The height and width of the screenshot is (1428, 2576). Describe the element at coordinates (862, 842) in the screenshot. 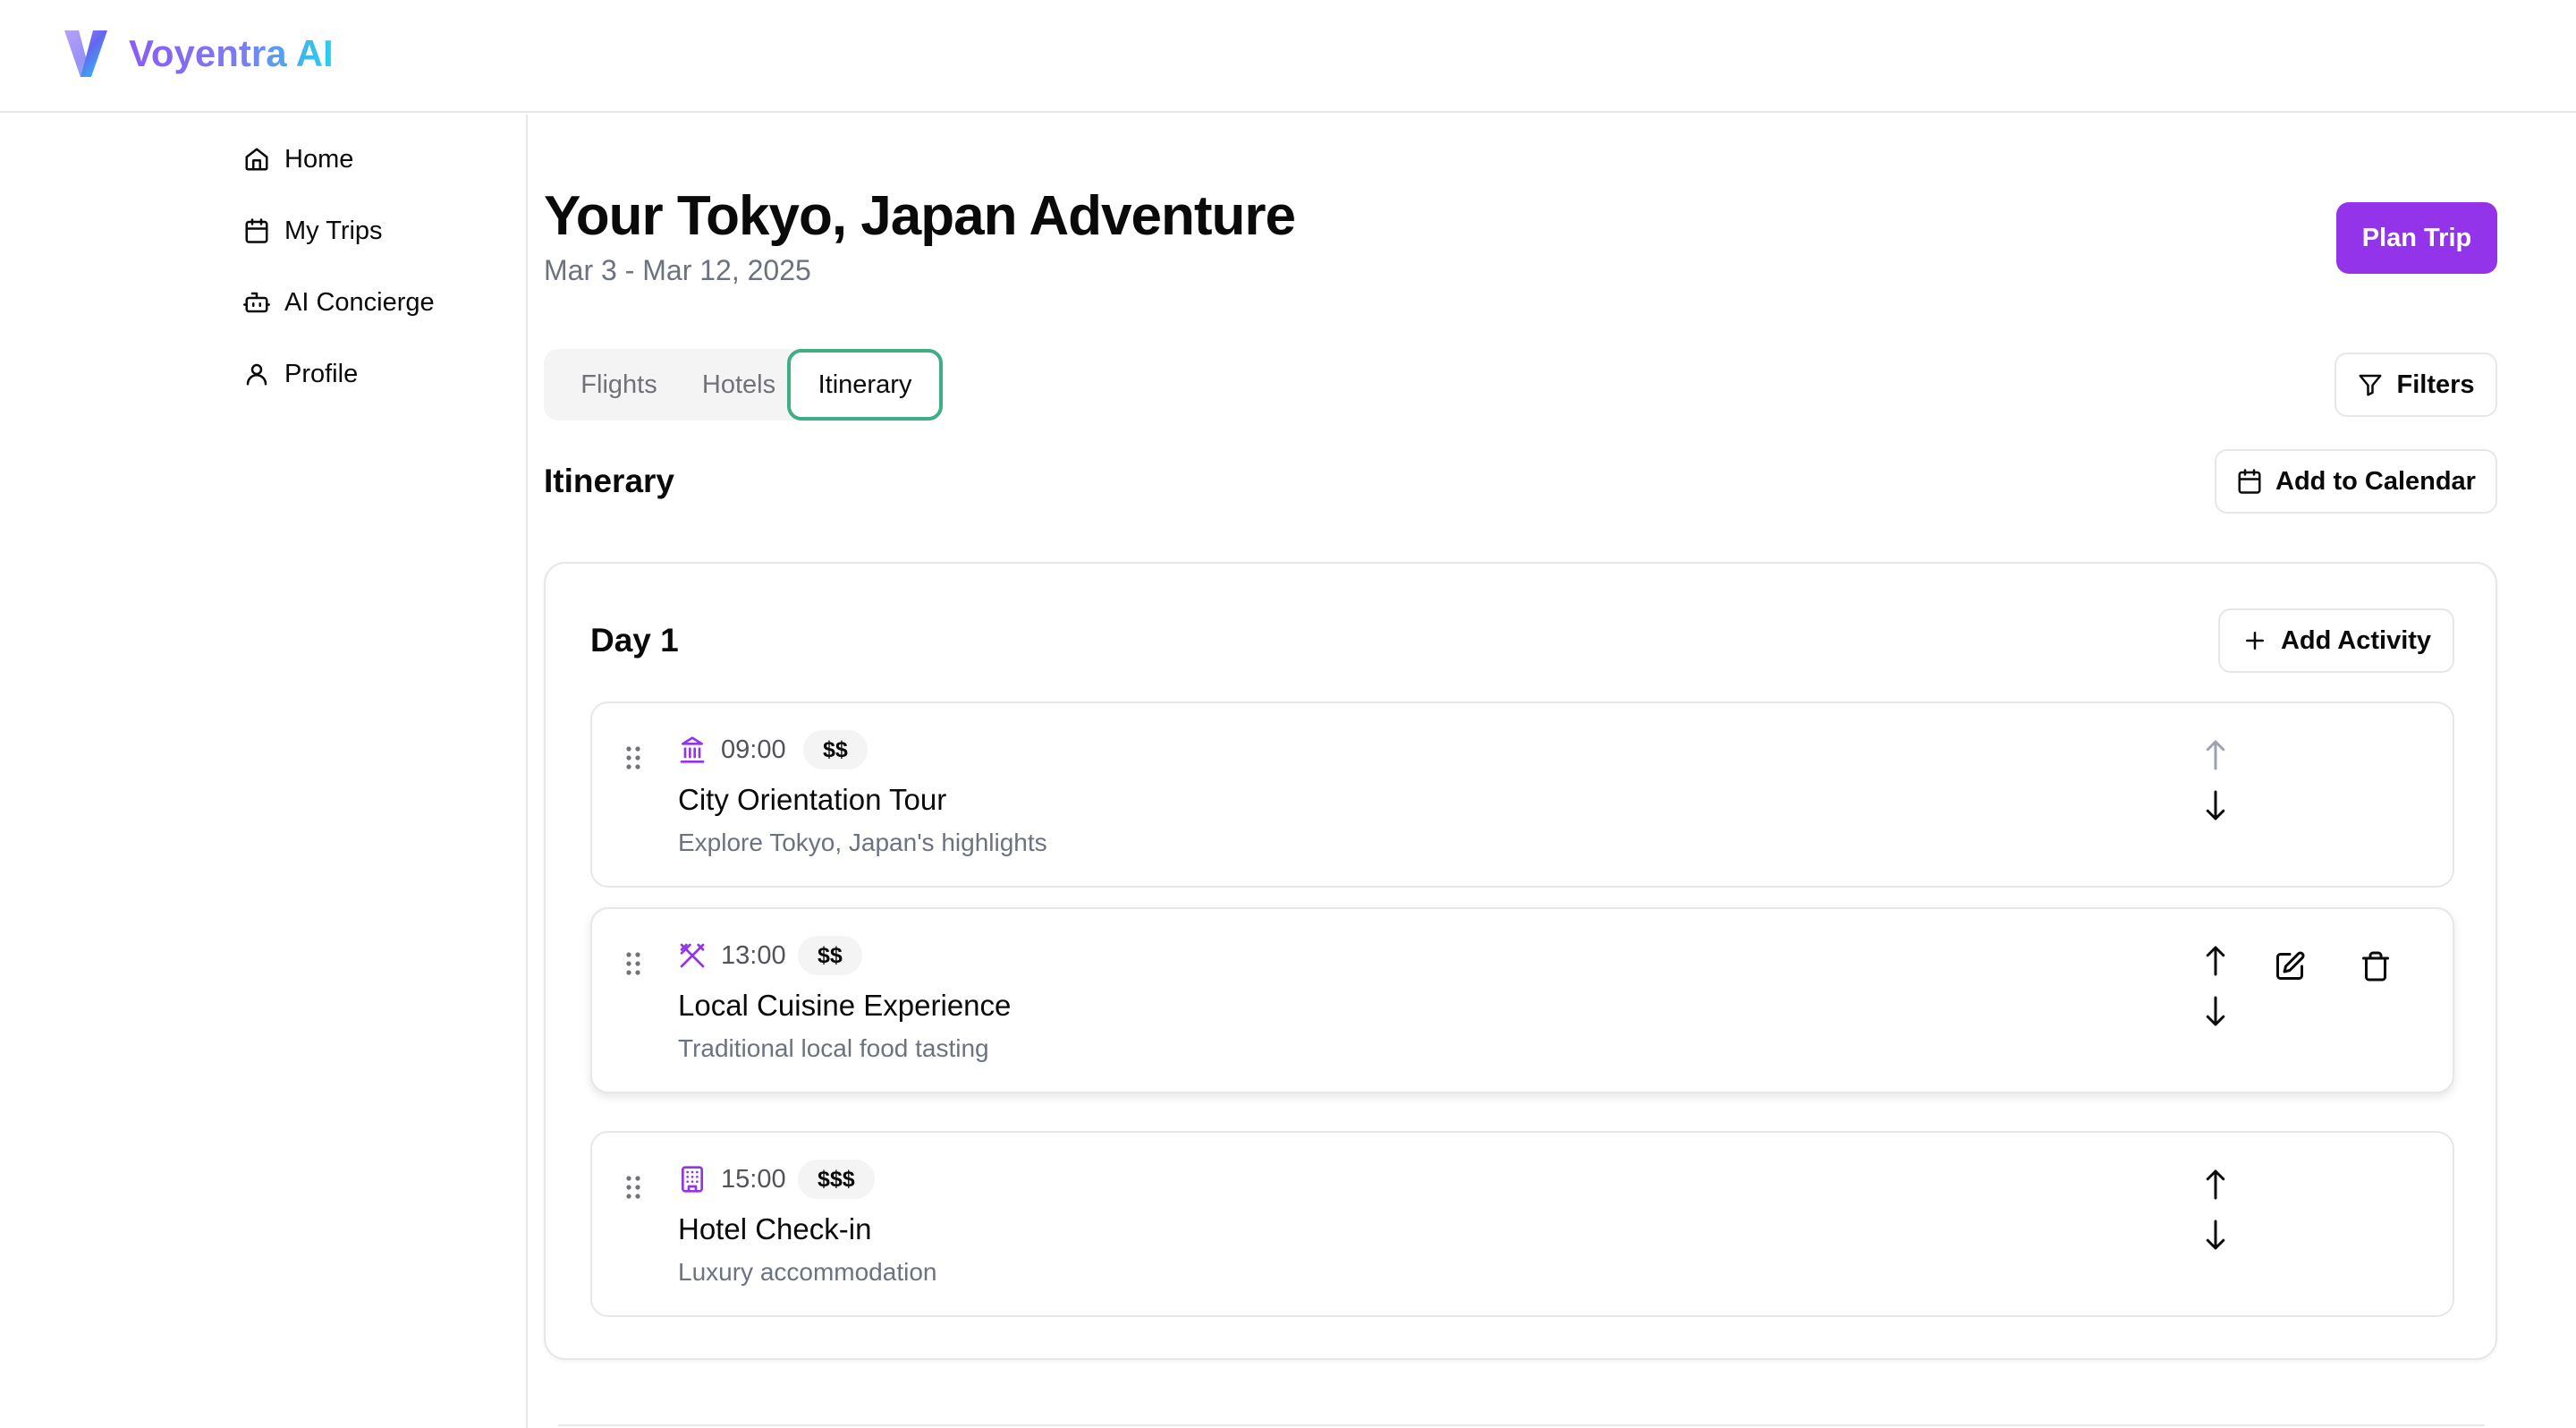

I see `activity-description: Explore Tokyo, Japan's highlights` at that location.